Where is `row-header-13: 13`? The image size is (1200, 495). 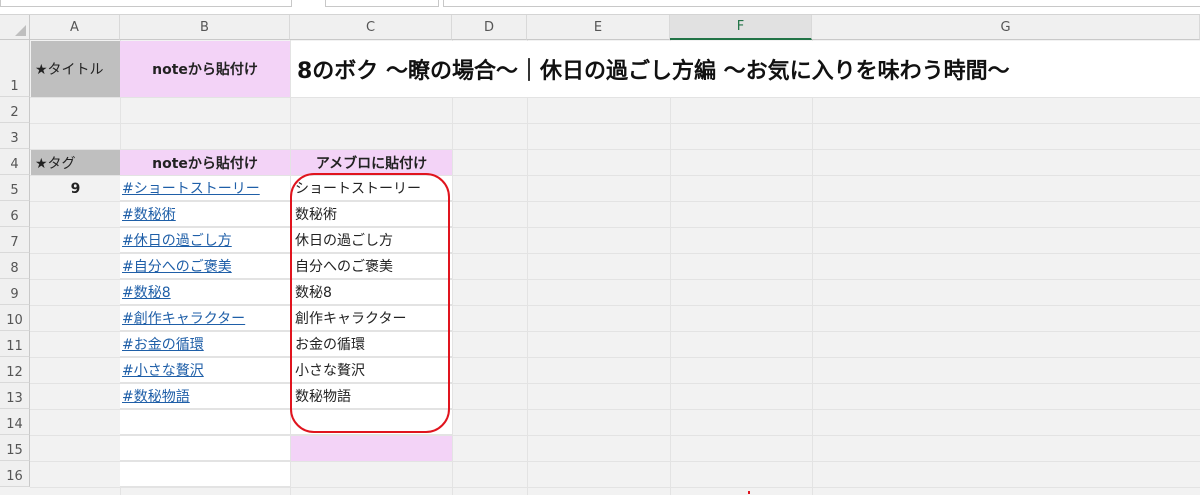
row-header-13: 13 is located at coordinates (15, 396).